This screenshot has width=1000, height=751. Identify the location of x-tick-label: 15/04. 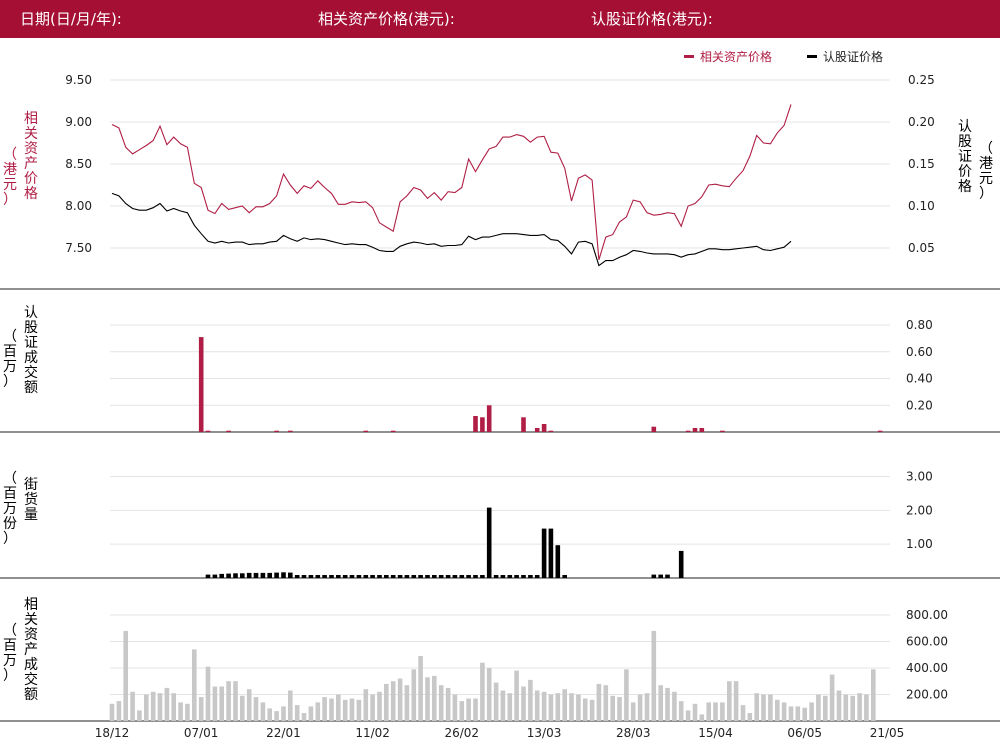
(715, 733).